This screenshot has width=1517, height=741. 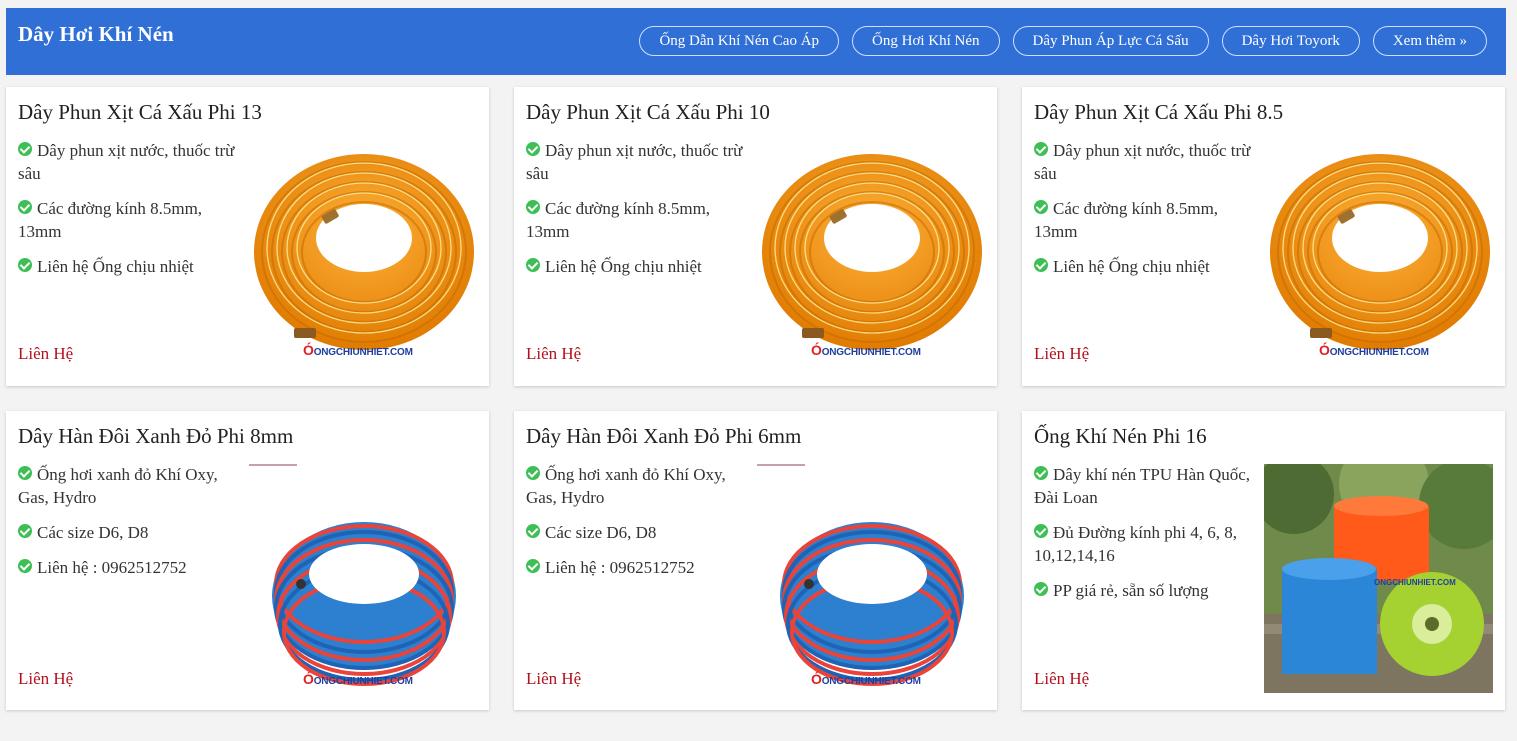 What do you see at coordinates (1120, 436) in the screenshot?
I see `product-title: Ống Khí Nén Phi 16` at bounding box center [1120, 436].